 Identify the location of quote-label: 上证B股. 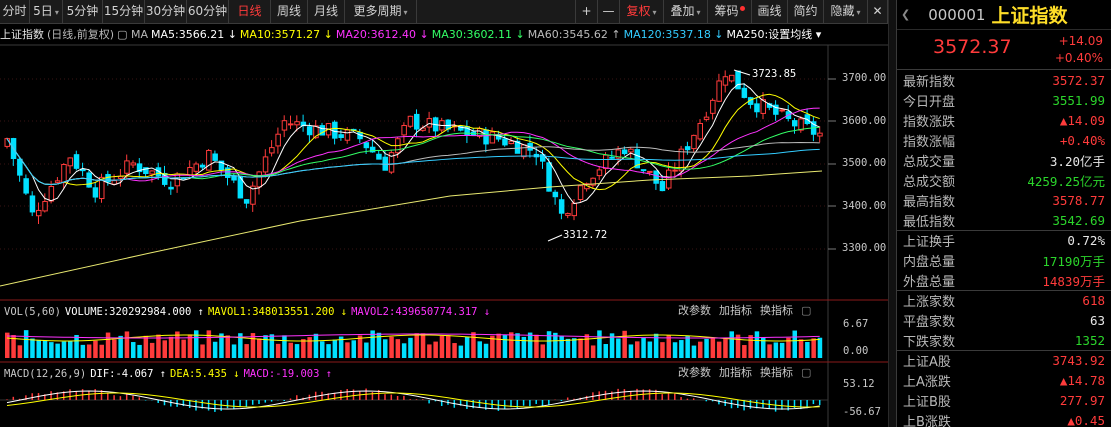
(927, 402).